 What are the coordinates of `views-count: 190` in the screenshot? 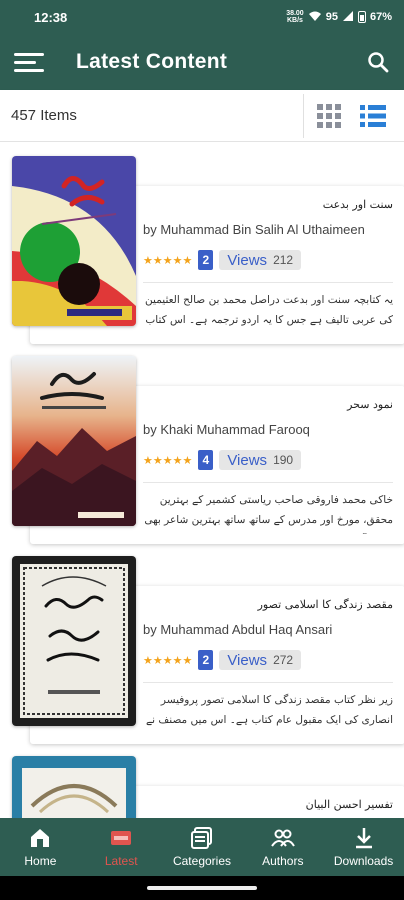 It's located at (283, 460).